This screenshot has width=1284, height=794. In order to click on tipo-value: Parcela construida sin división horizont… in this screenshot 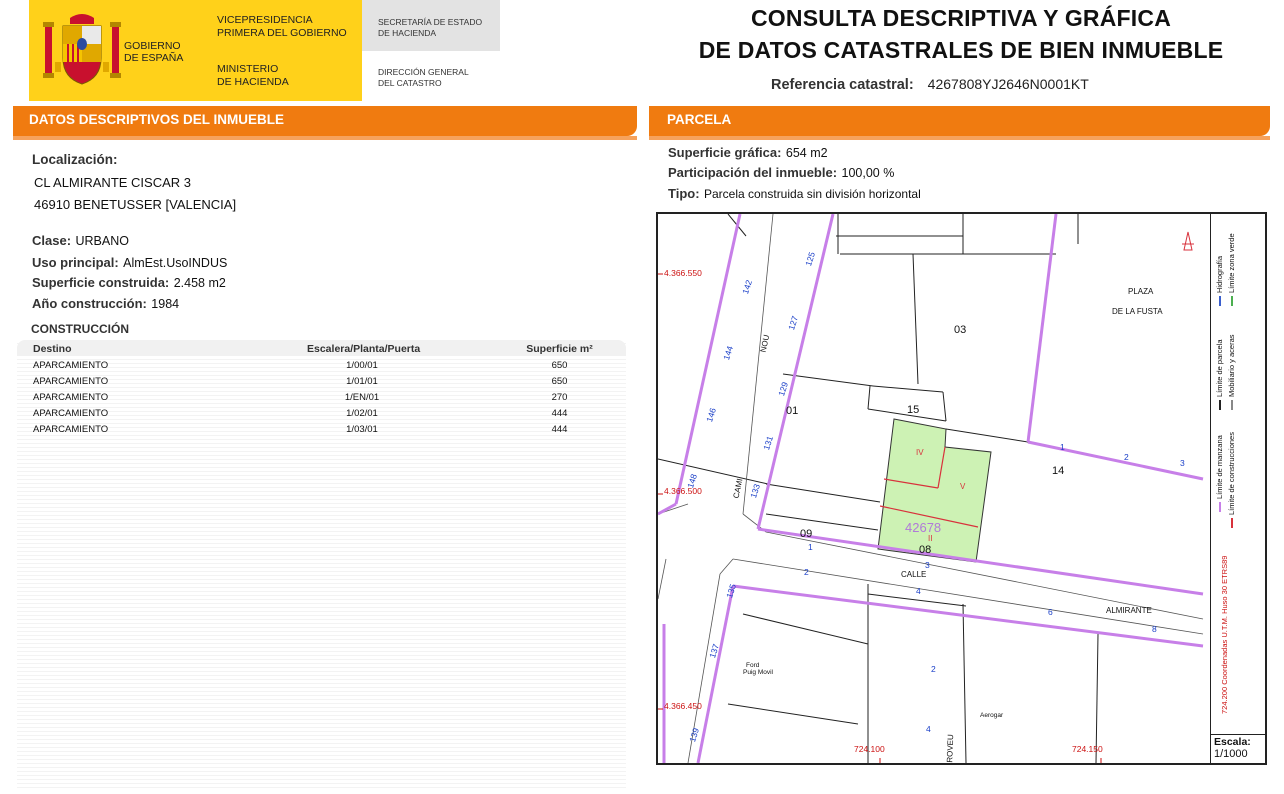, I will do `click(812, 194)`.